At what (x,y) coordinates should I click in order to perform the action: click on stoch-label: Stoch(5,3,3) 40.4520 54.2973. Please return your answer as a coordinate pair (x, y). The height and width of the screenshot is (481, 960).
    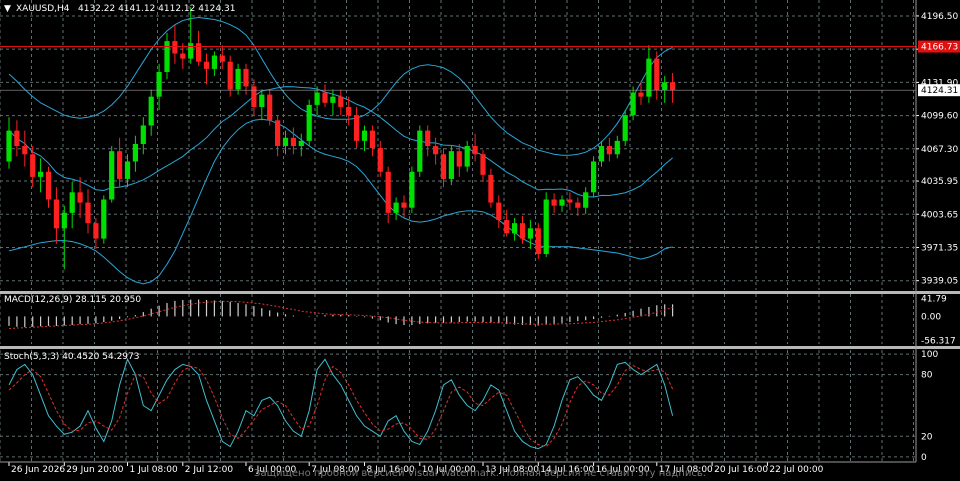
    Looking at the image, I should click on (71, 357).